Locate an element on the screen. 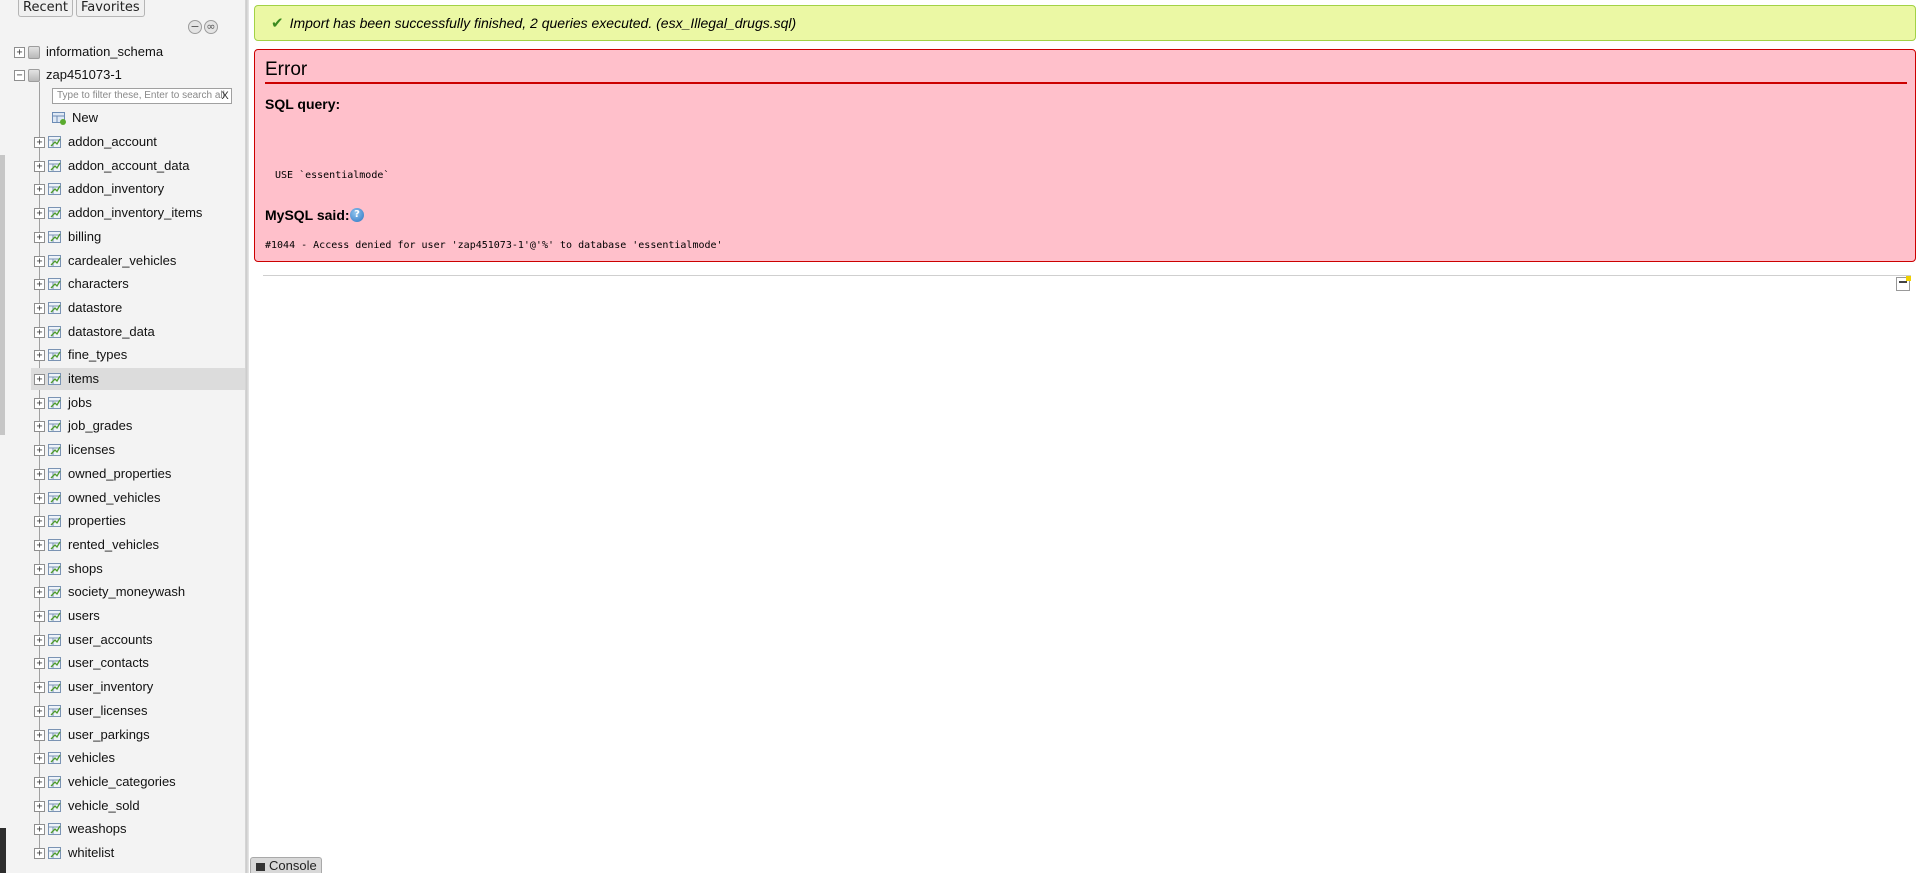 Image resolution: width=1919 pixels, height=873 pixels. table-item-shops: + shops is located at coordinates (139, 569).